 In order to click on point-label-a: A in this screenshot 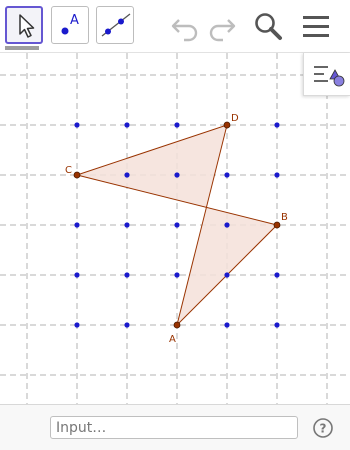, I will do `click(172, 339)`.